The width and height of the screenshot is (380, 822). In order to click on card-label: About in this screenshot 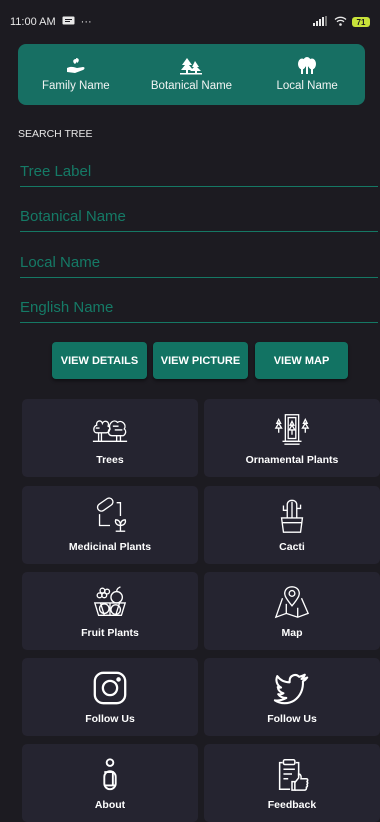, I will do `click(110, 805)`.